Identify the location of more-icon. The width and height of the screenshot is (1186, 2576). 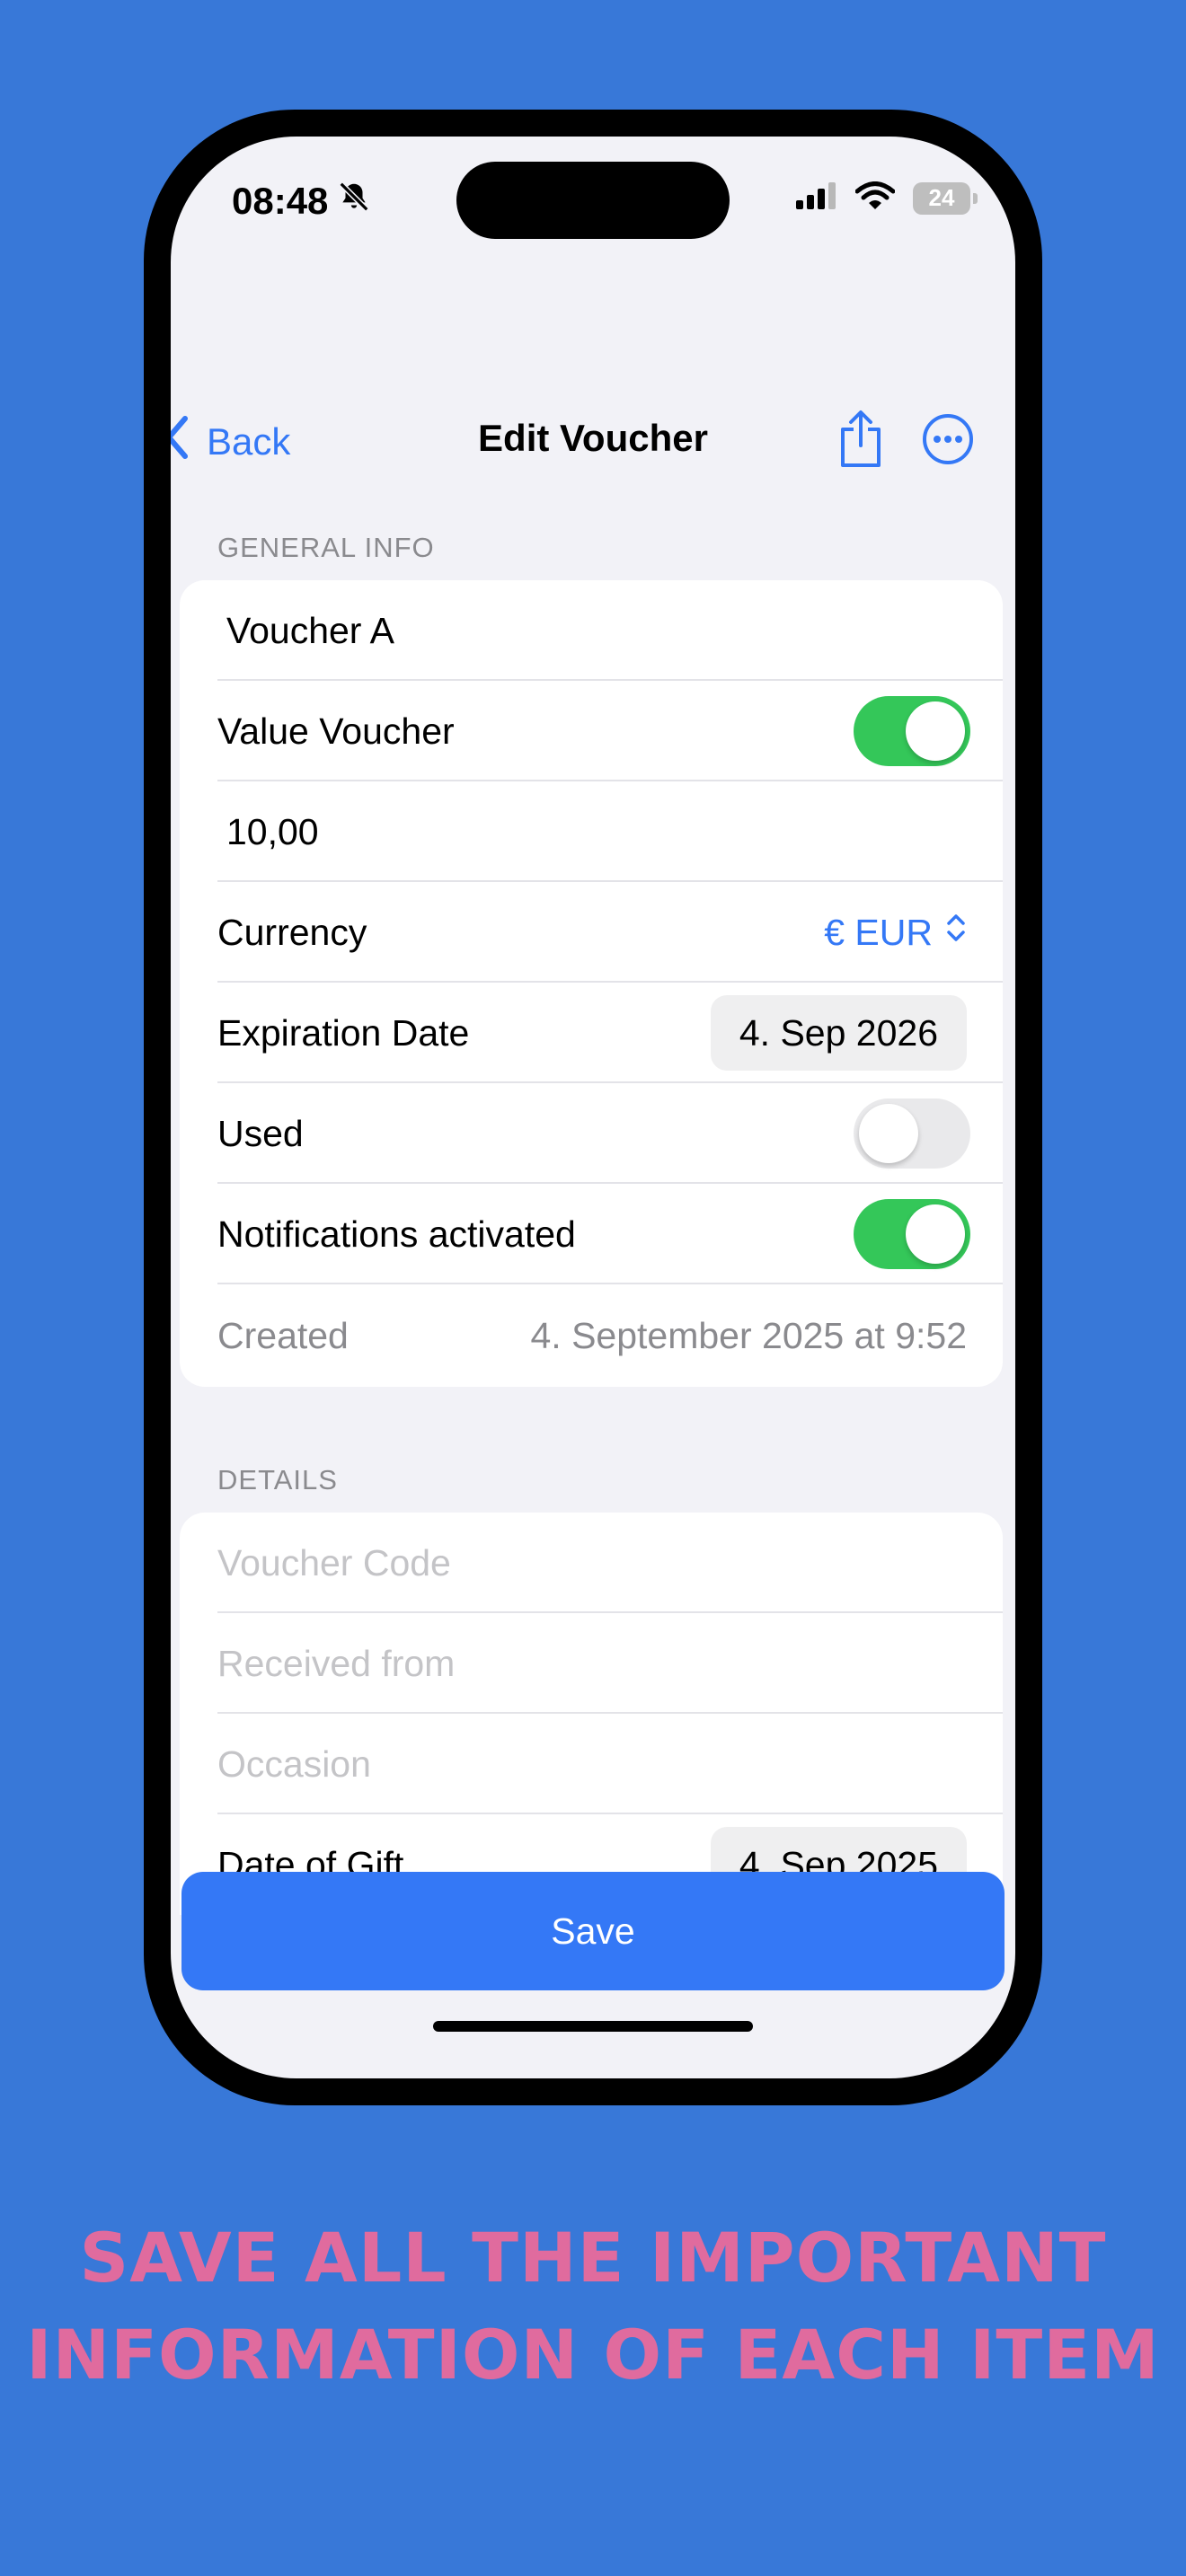
(948, 439).